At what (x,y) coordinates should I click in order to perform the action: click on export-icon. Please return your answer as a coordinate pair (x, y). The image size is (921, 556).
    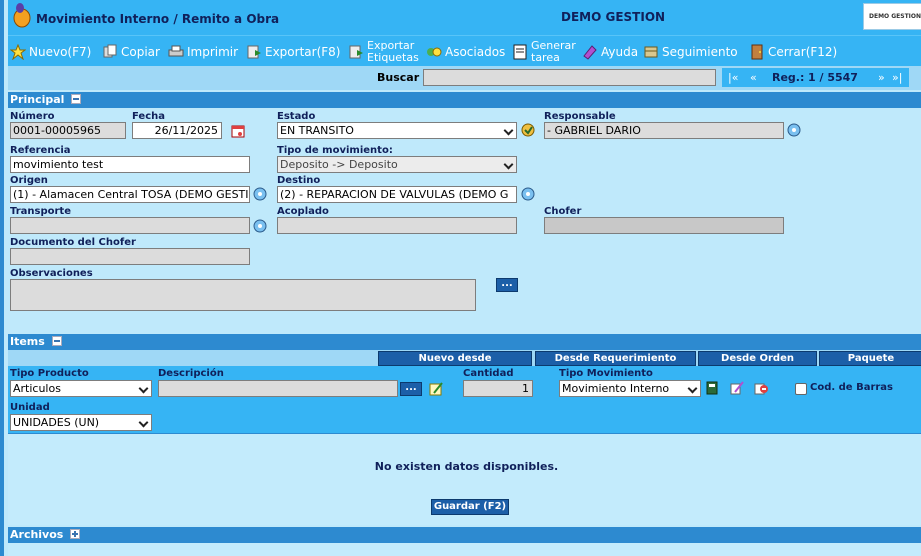
    Looking at the image, I should click on (254, 51).